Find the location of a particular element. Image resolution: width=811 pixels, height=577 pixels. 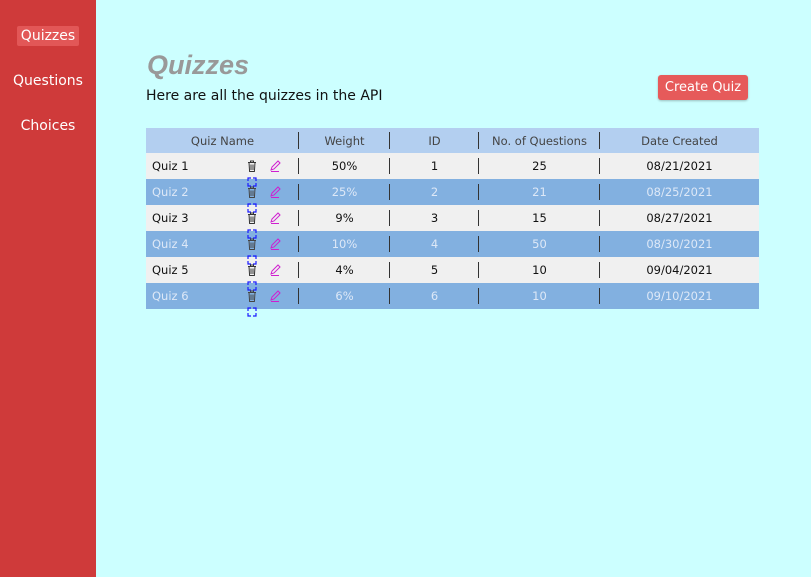

quiz-name: Quiz 6 is located at coordinates (170, 296).